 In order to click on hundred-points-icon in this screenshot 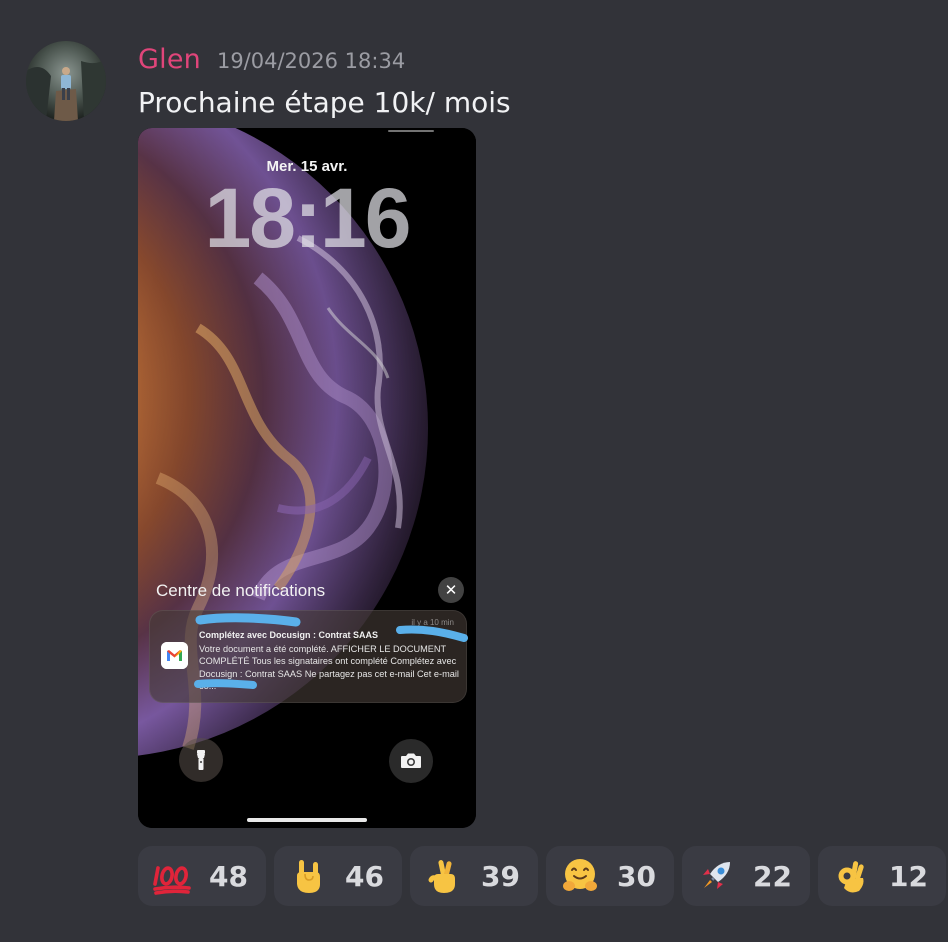, I will do `click(172, 876)`.